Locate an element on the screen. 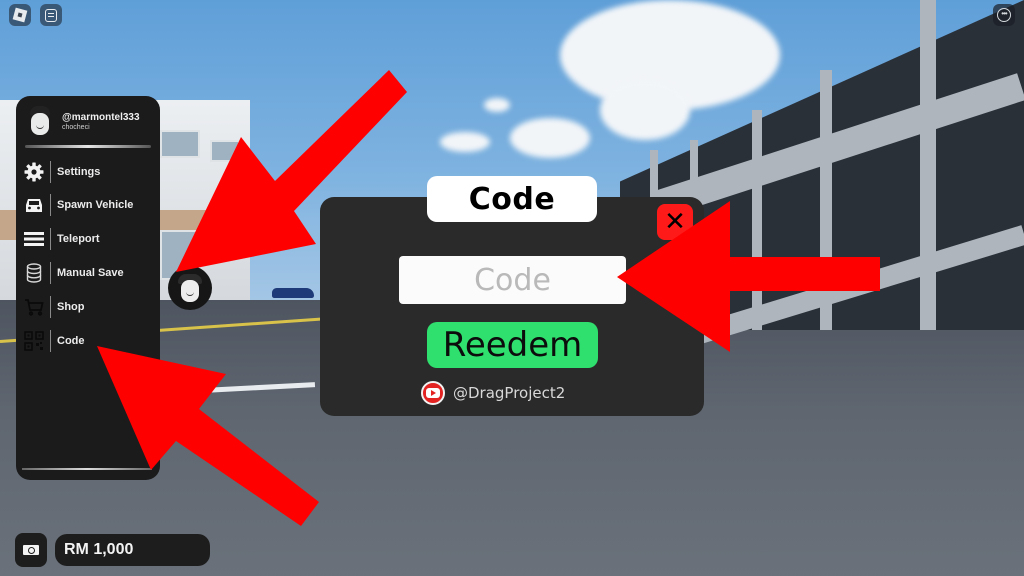 Image resolution: width=1024 pixels, height=576 pixels. cash-button is located at coordinates (31, 550).